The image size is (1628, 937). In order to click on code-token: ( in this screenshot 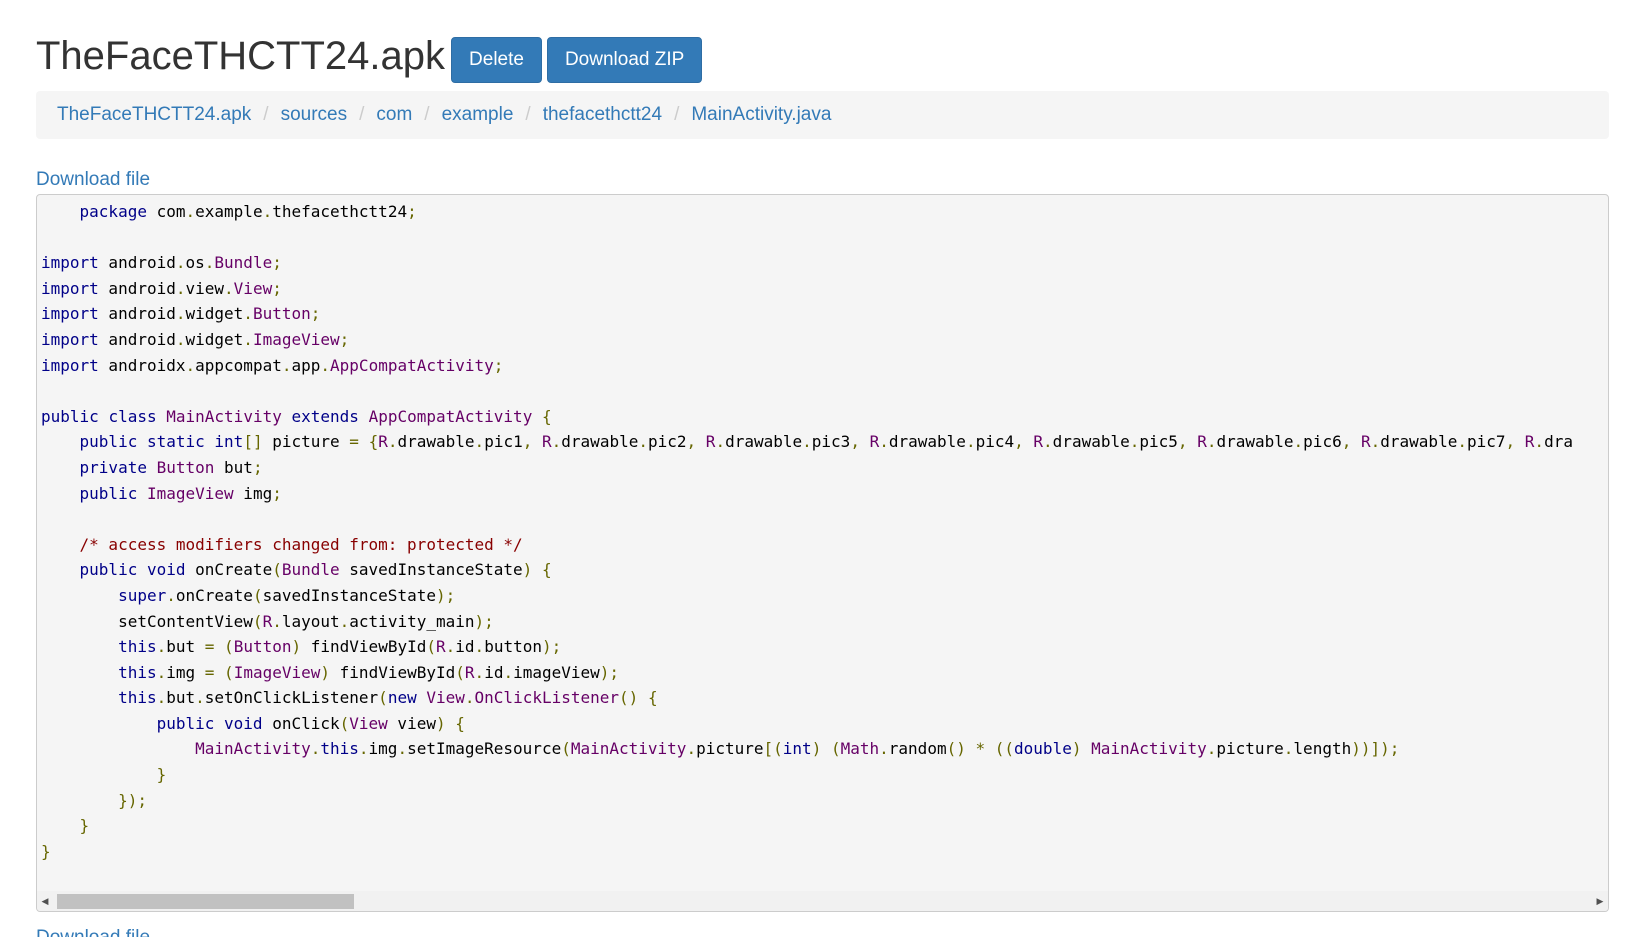, I will do `click(257, 621)`.